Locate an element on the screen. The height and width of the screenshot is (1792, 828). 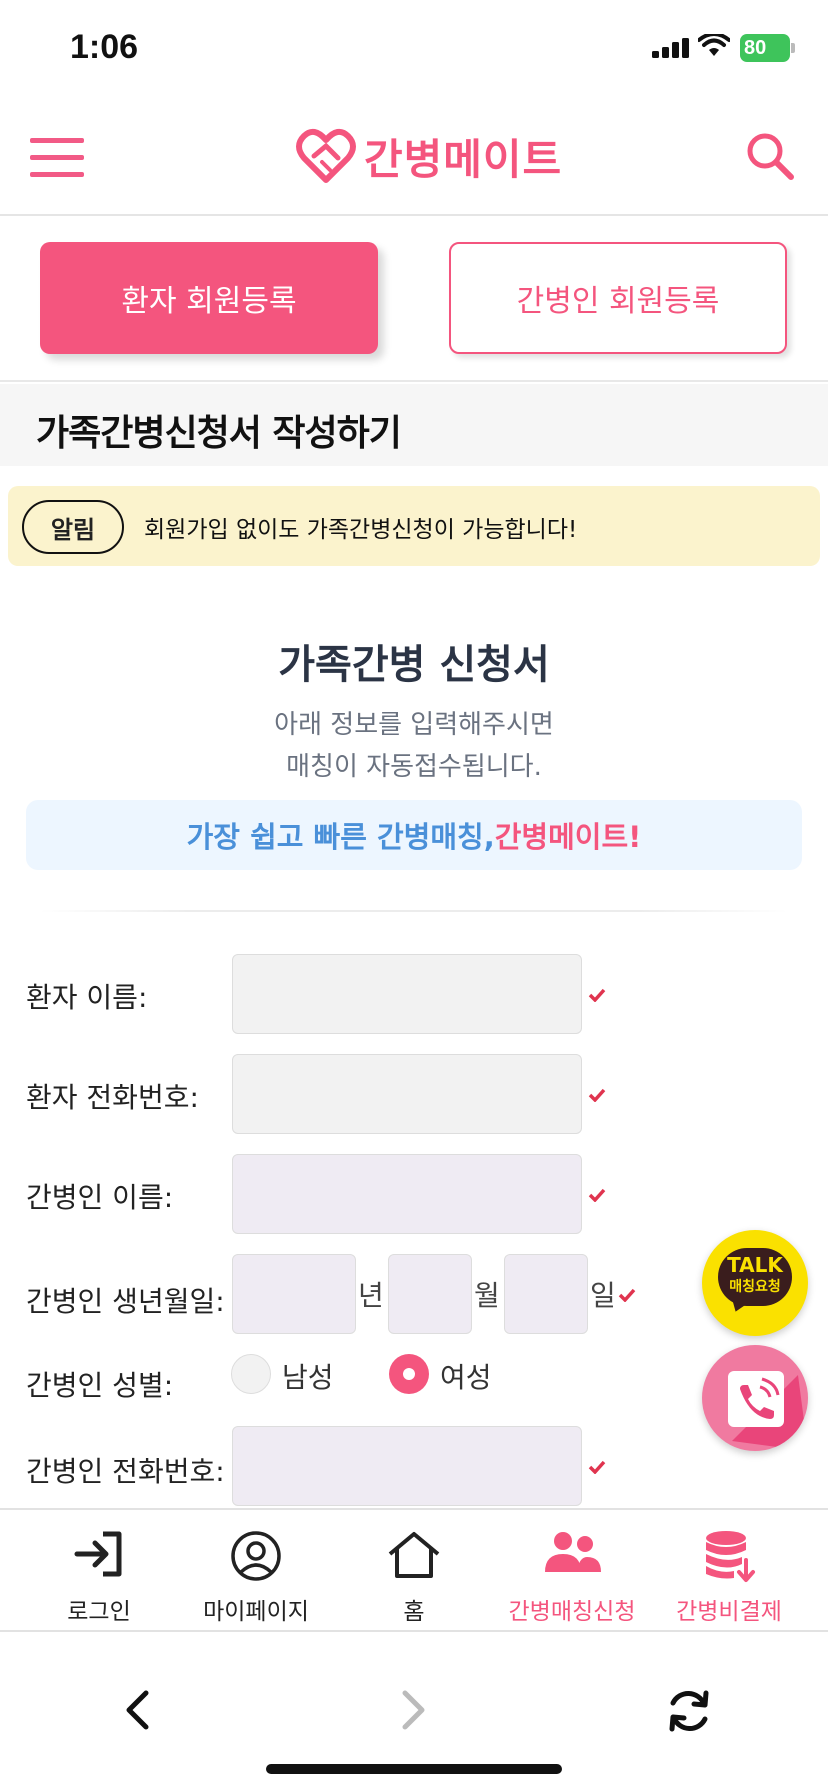
forward-arrow-icon is located at coordinates (414, 1710).